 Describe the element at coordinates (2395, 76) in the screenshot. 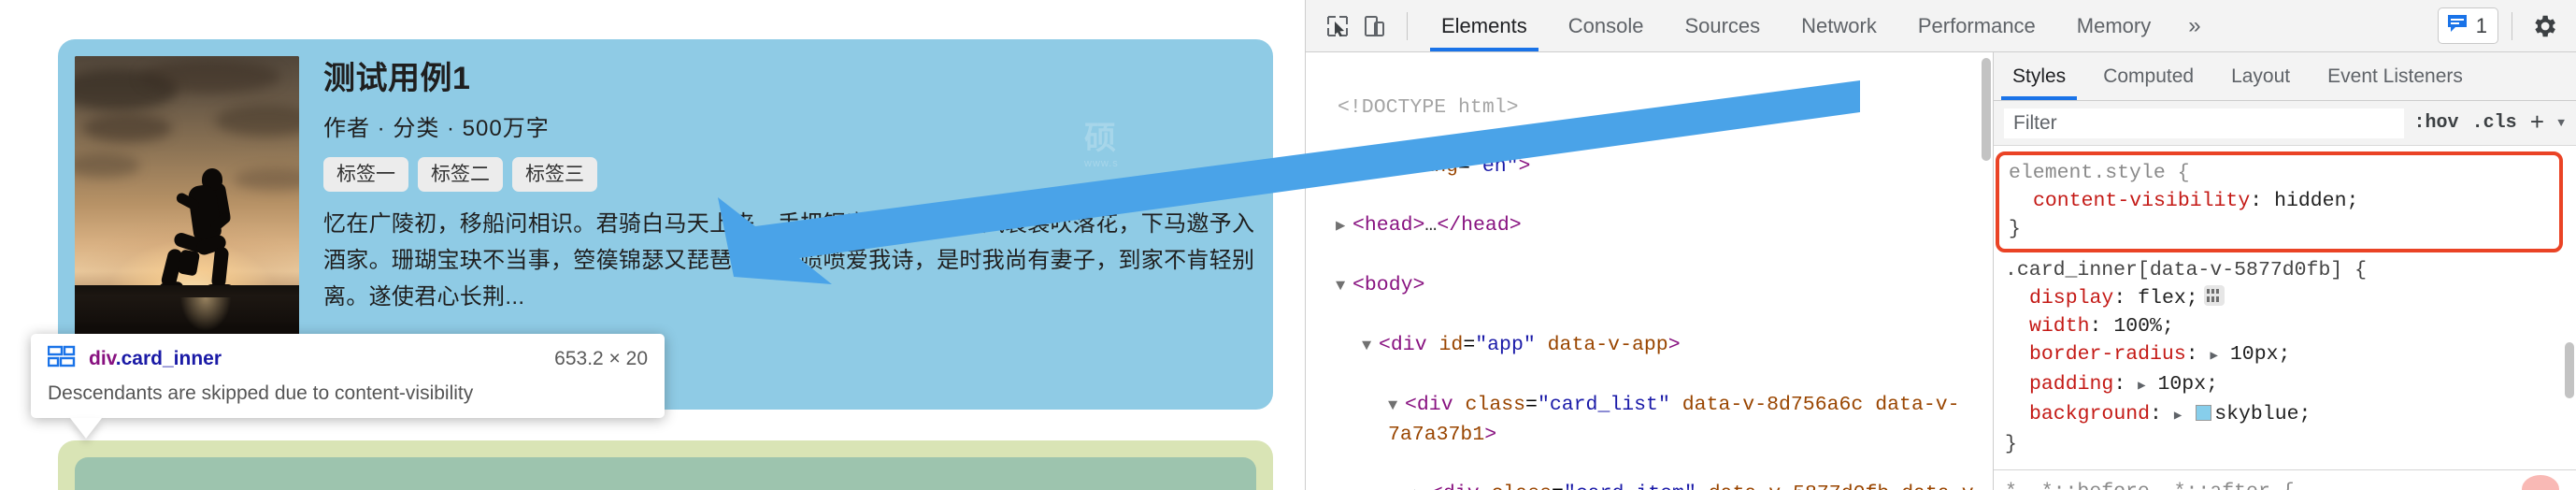

I see `tab-event-listeners: Event Listeners` at that location.